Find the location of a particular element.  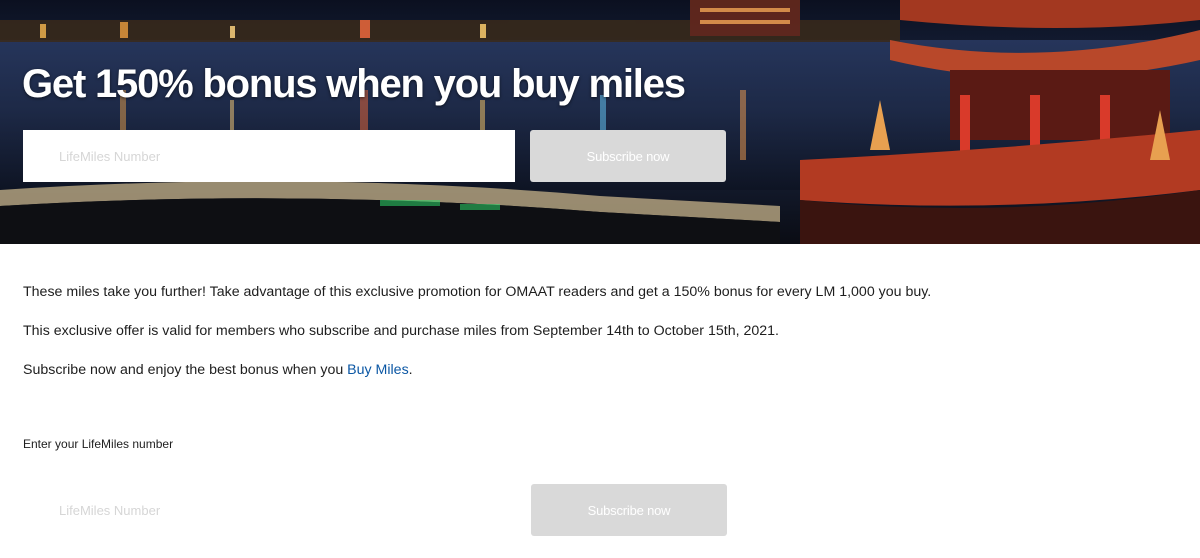

subscribe-button: Subscribe now is located at coordinates (629, 510).